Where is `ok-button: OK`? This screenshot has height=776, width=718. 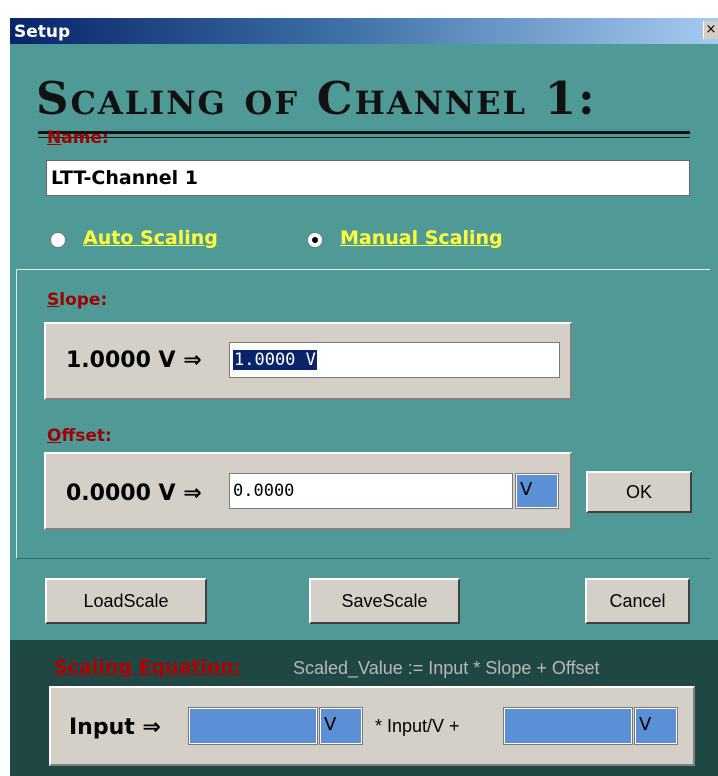 ok-button: OK is located at coordinates (639, 492).